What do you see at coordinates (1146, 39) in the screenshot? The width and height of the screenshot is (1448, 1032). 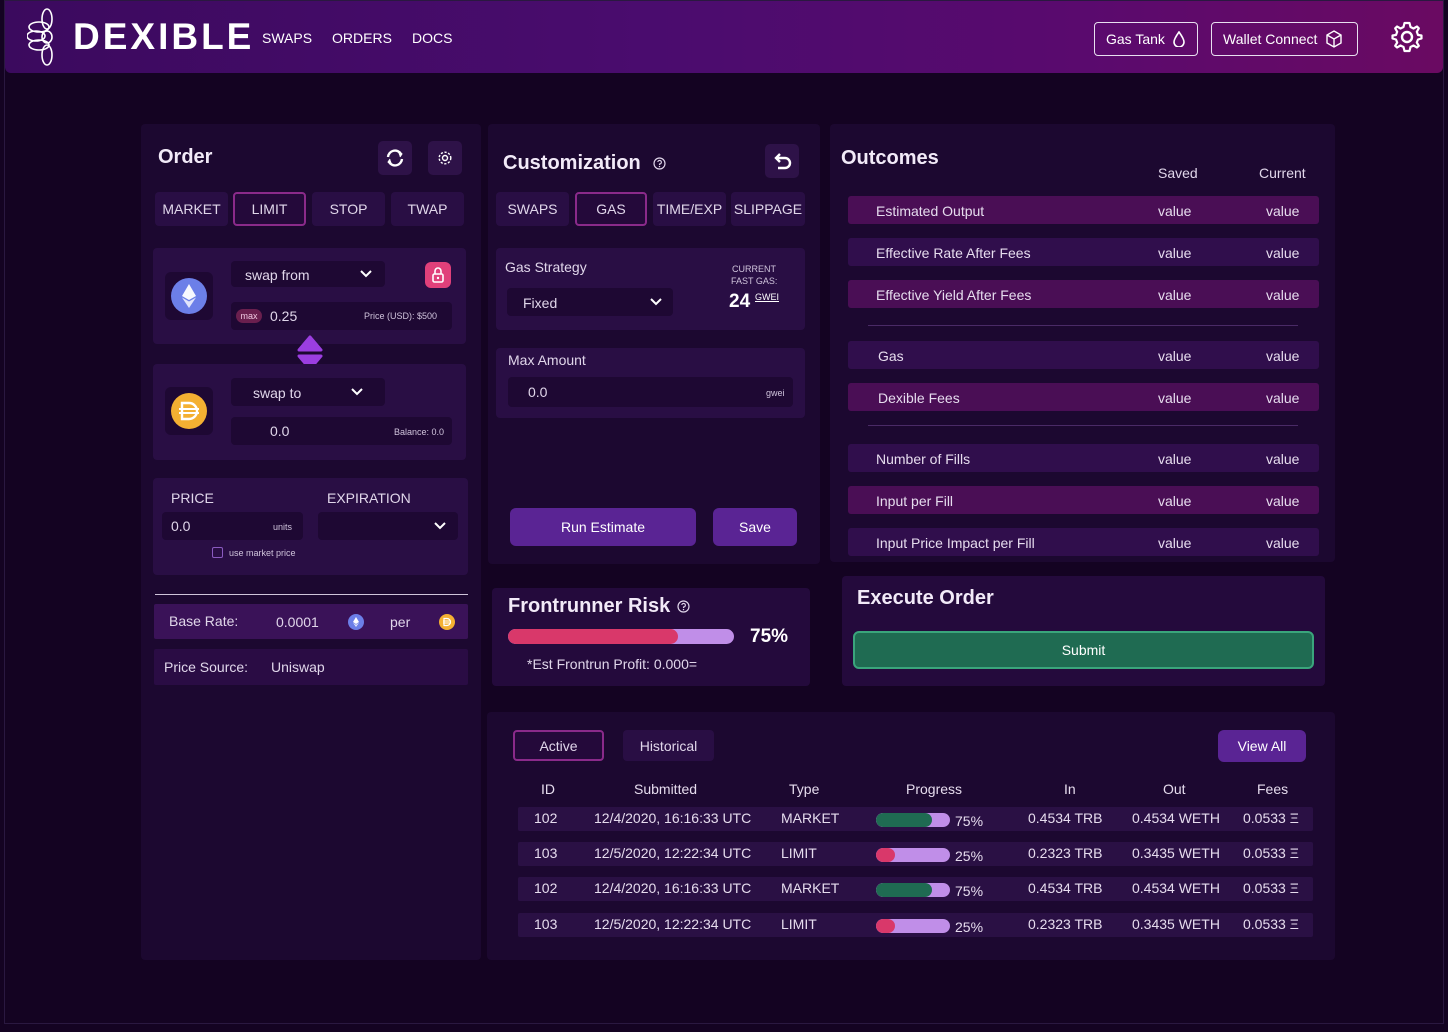 I see `gas-tank-button: Gas Tank` at bounding box center [1146, 39].